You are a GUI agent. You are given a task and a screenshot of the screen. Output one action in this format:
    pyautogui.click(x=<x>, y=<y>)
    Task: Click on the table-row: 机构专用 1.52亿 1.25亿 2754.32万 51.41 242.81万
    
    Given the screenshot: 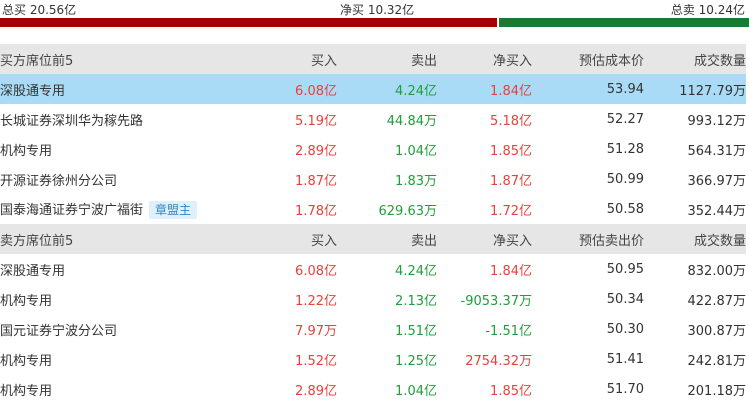 What is the action you would take?
    pyautogui.click(x=373, y=359)
    